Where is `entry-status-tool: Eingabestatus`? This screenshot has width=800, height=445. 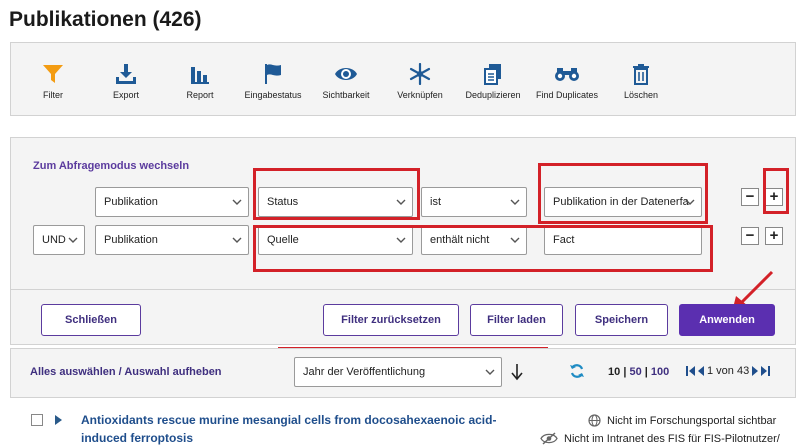
entry-status-tool: Eingabestatus is located at coordinates (273, 80).